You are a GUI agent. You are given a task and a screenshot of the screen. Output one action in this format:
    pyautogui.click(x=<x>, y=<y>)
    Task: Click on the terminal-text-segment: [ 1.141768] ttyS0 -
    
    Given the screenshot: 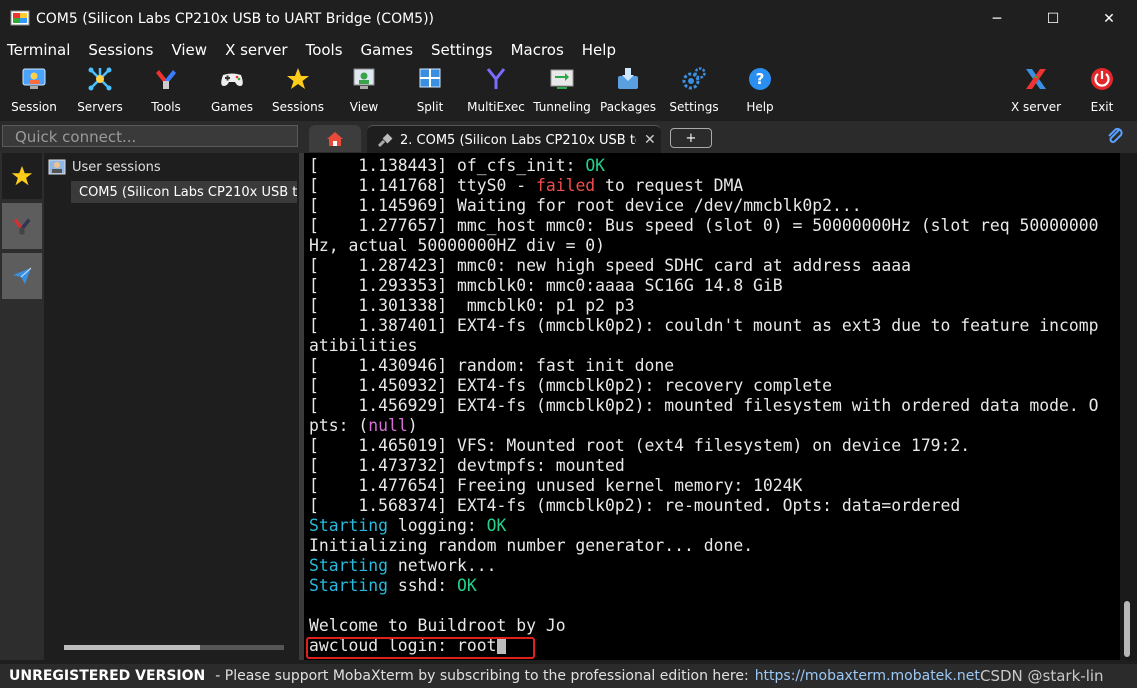 What is the action you would take?
    pyautogui.click(x=422, y=185)
    